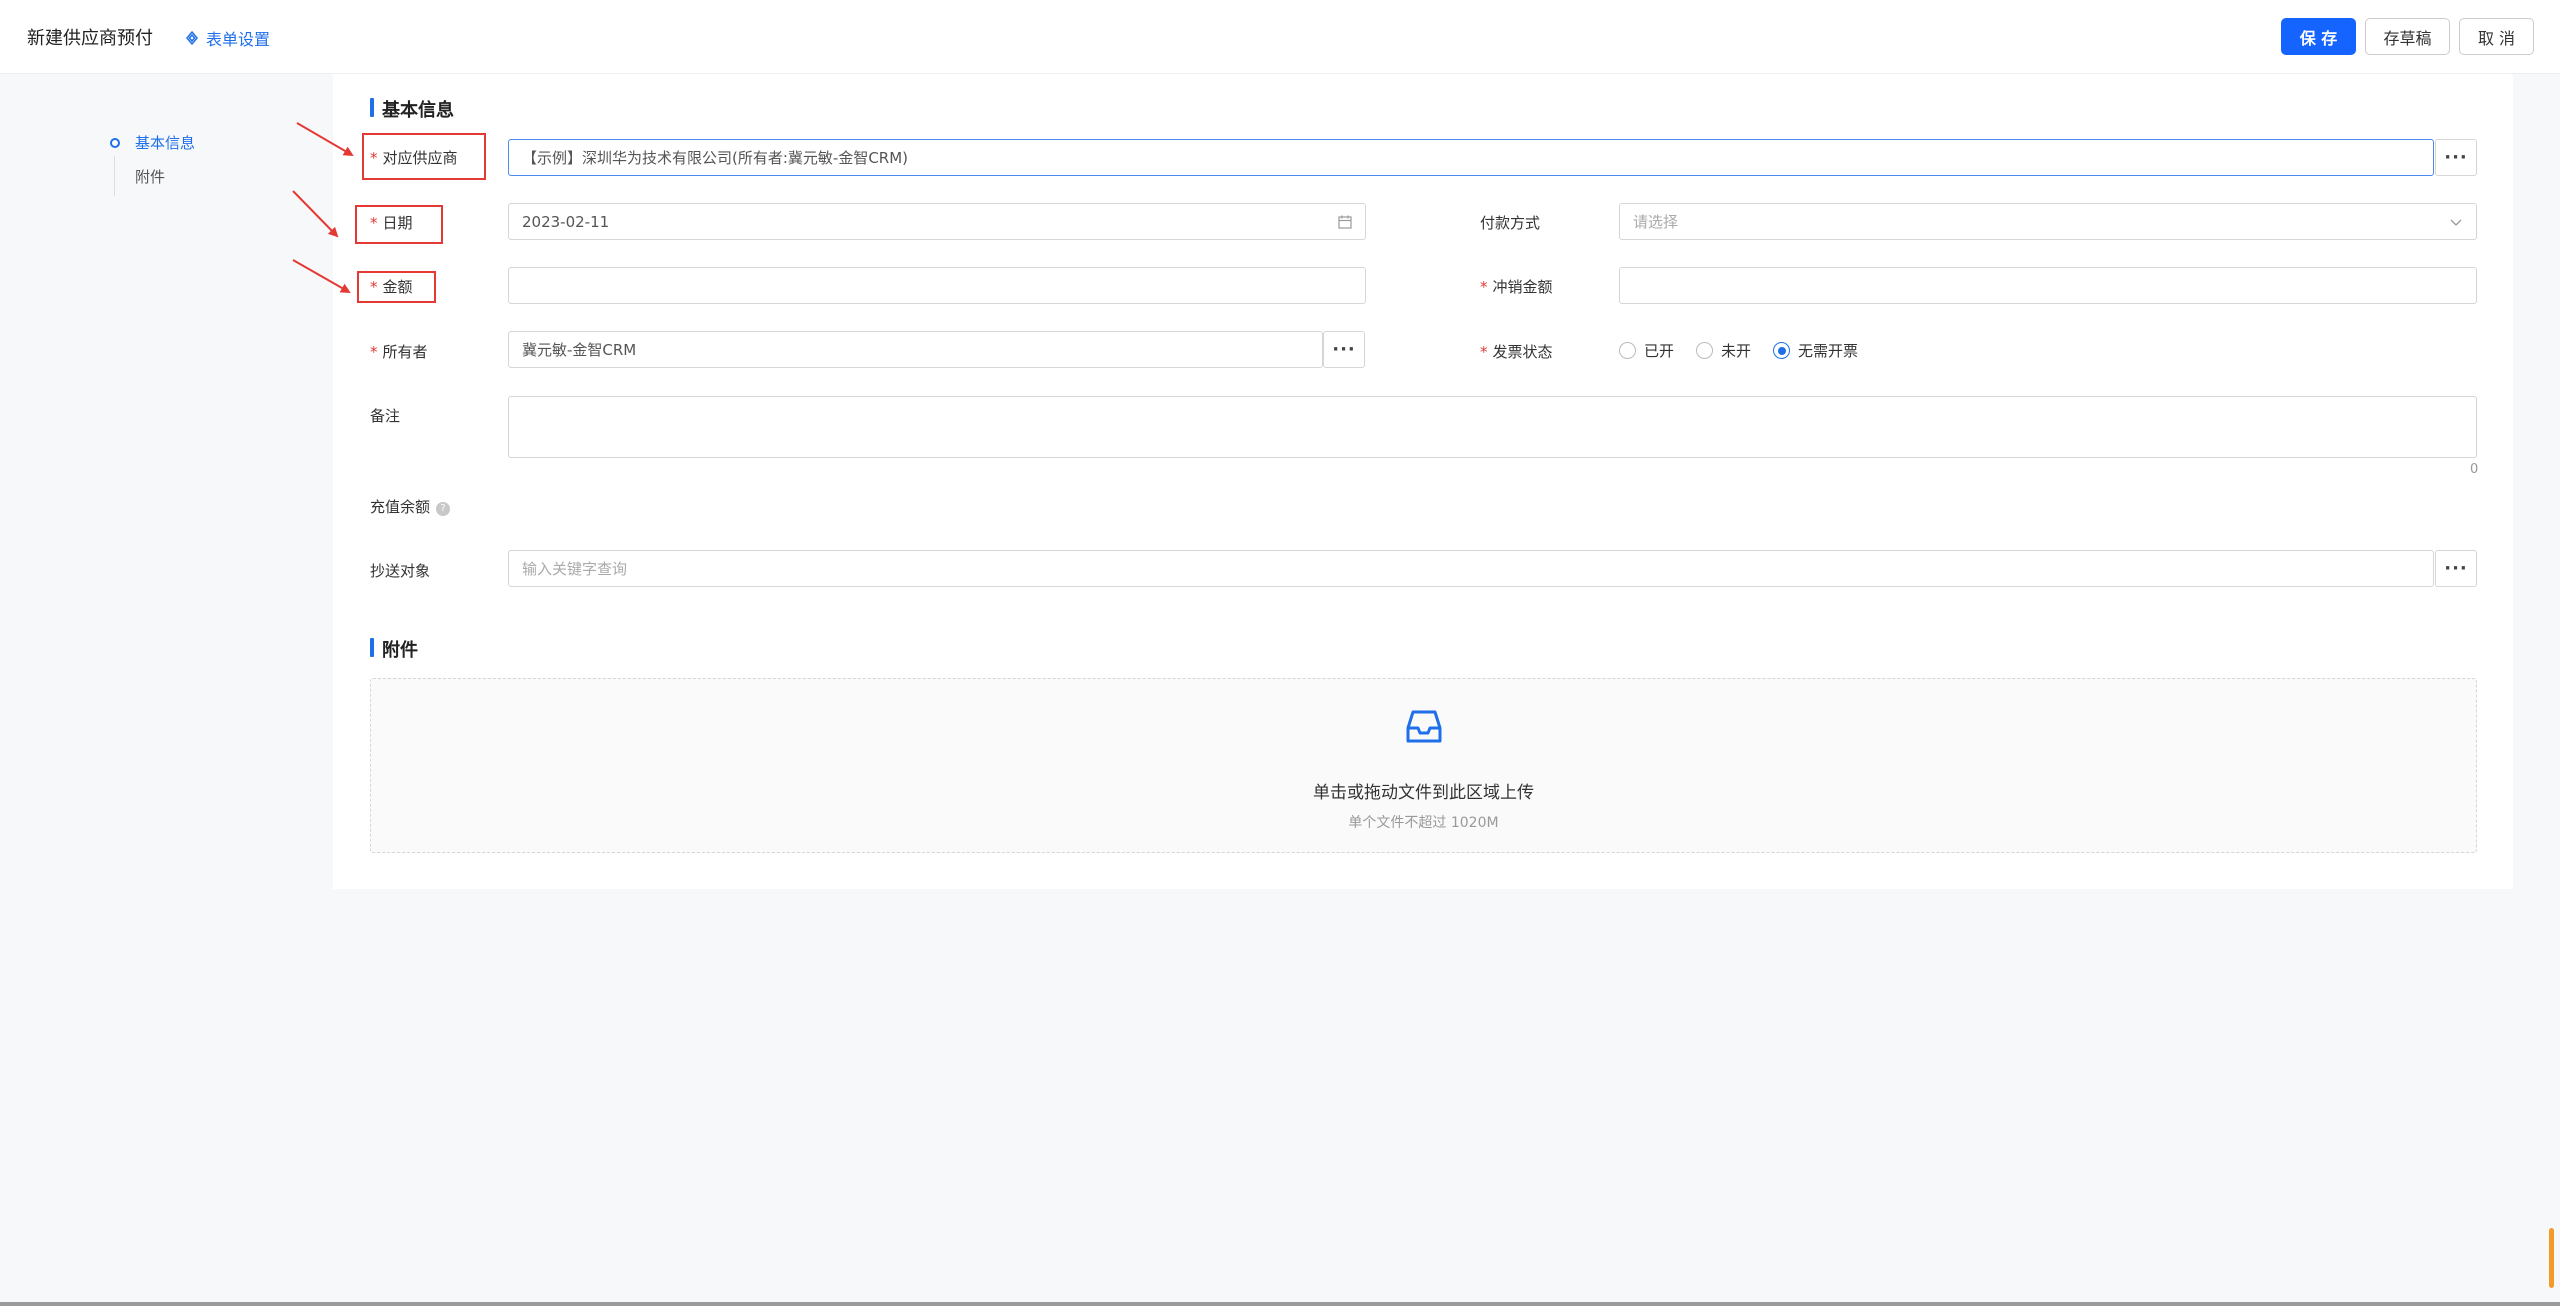  What do you see at coordinates (2551, 1258) in the screenshot?
I see `scrollbar-thumb` at bounding box center [2551, 1258].